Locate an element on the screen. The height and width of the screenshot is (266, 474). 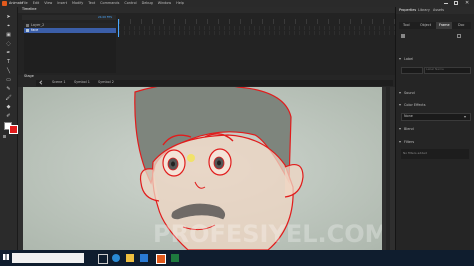
label-name-field is located at coordinates (412, 70).